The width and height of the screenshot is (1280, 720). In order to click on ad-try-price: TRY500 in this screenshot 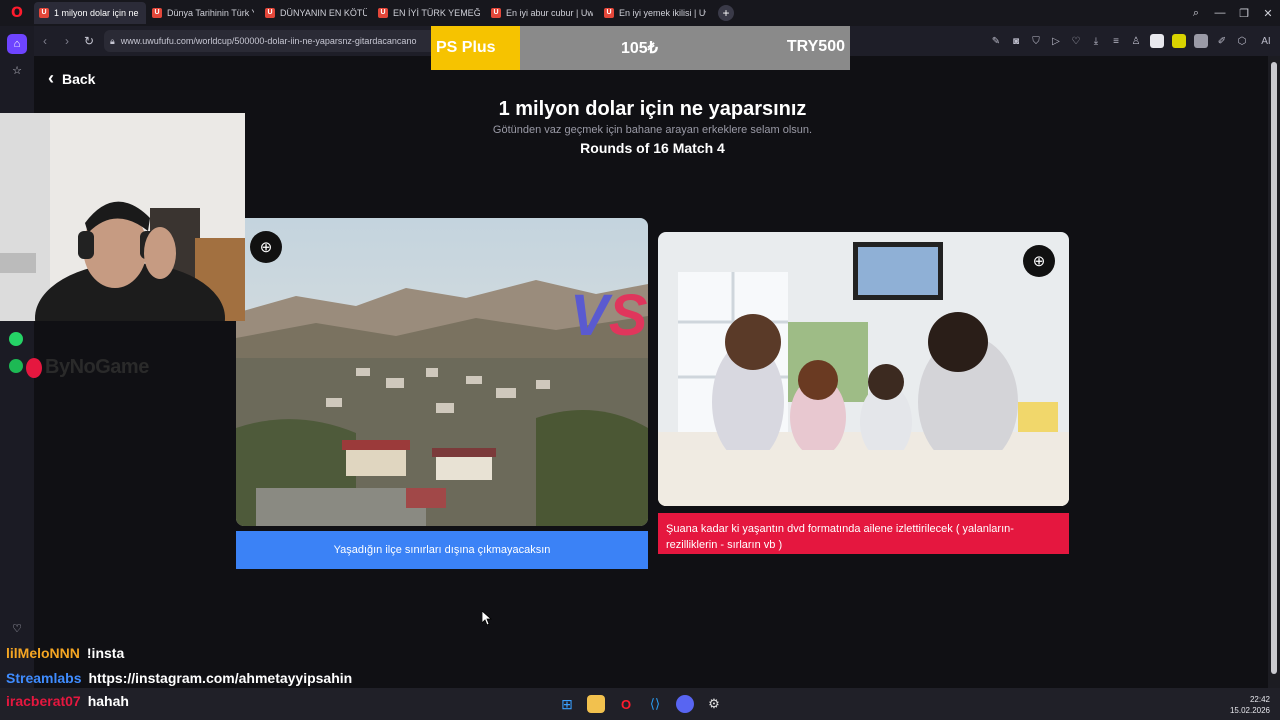, I will do `click(815, 46)`.